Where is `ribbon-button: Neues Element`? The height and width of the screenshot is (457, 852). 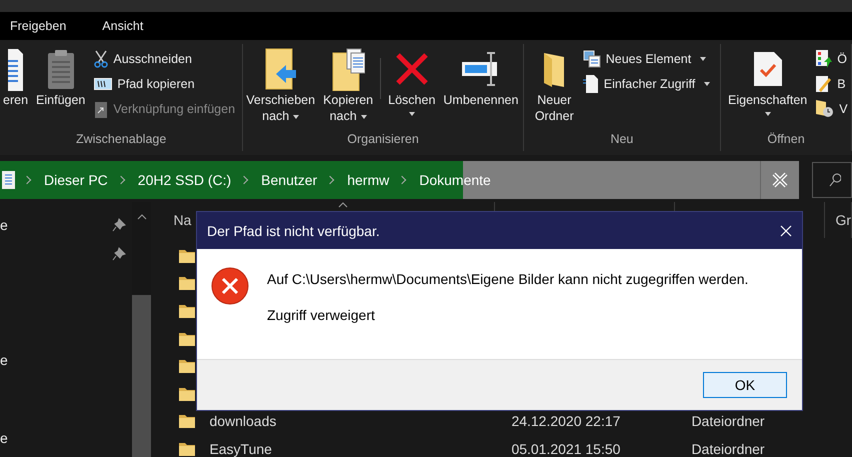 ribbon-button: Neues Element is located at coordinates (646, 58).